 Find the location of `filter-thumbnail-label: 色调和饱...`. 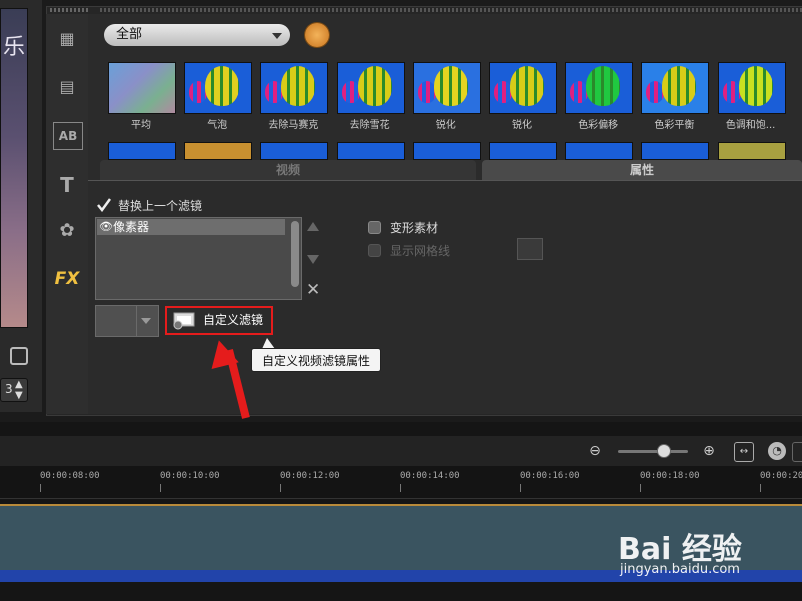

filter-thumbnail-label: 色调和饱... is located at coordinates (750, 125).